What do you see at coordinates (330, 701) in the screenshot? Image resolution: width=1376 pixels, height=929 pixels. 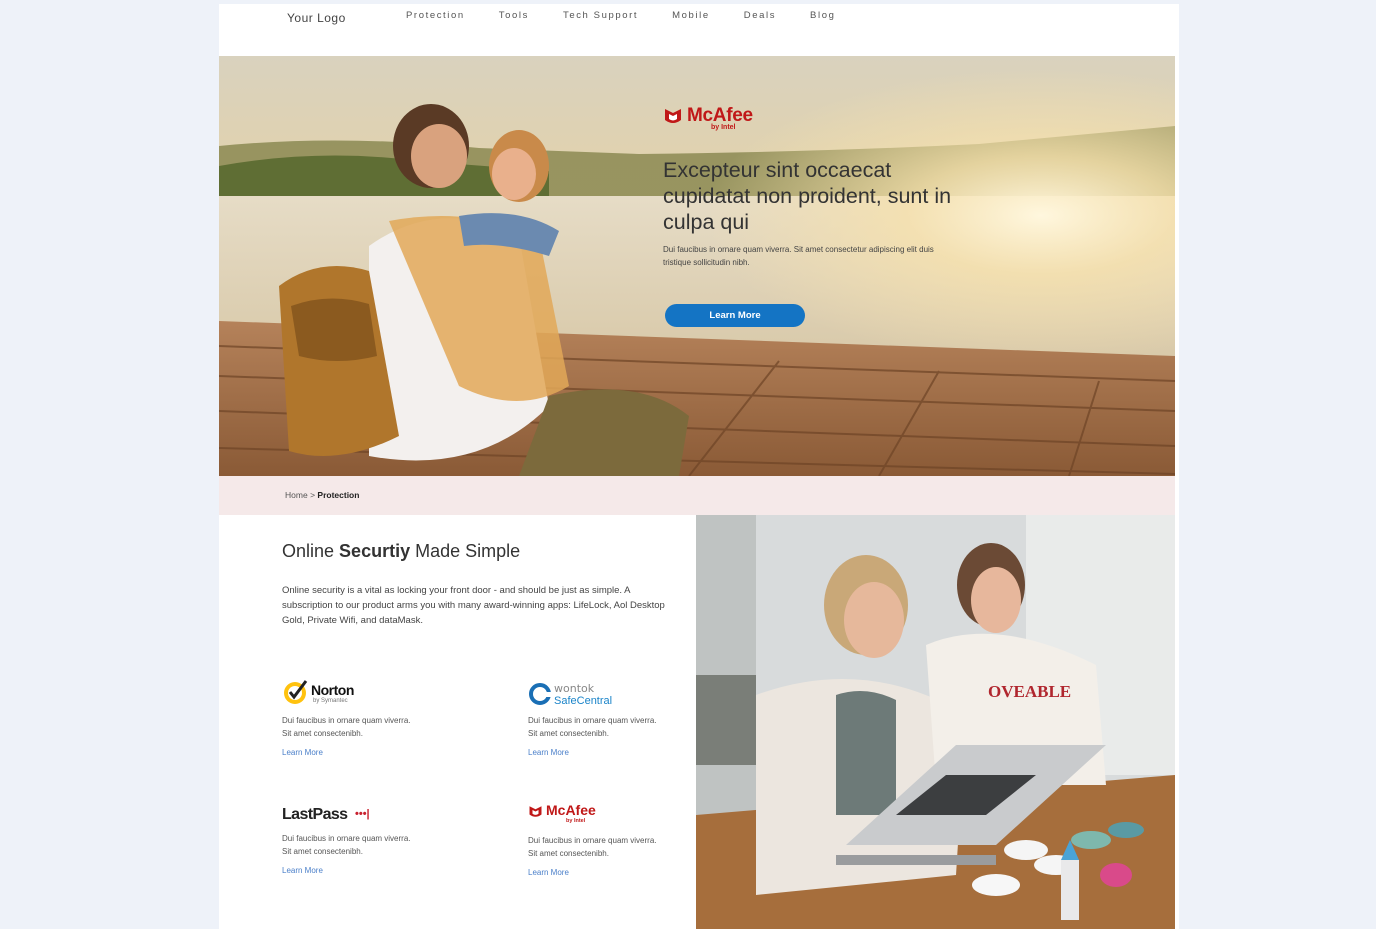 I see `norton-brand-sub: by Symantec` at bounding box center [330, 701].